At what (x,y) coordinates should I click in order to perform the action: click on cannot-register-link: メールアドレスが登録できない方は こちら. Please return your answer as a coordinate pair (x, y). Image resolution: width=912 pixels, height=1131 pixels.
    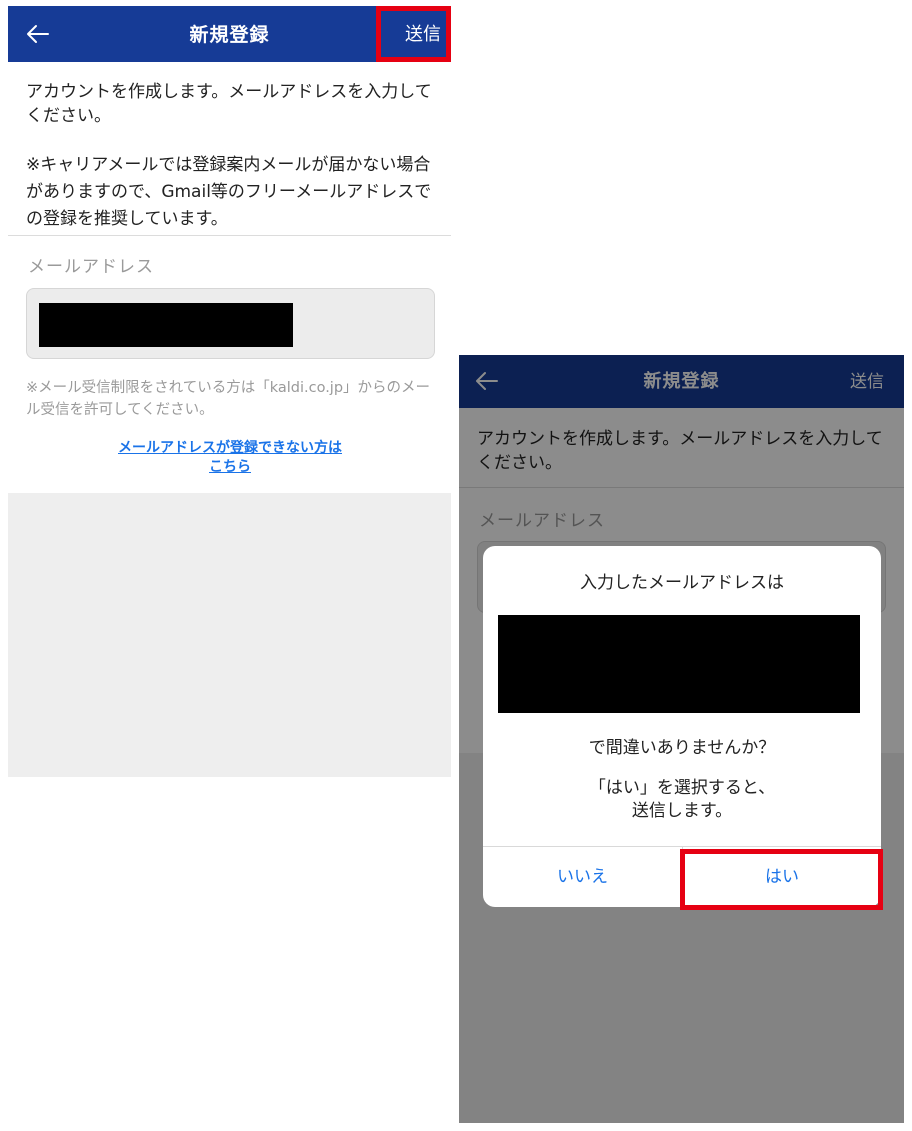
    Looking at the image, I should click on (230, 458).